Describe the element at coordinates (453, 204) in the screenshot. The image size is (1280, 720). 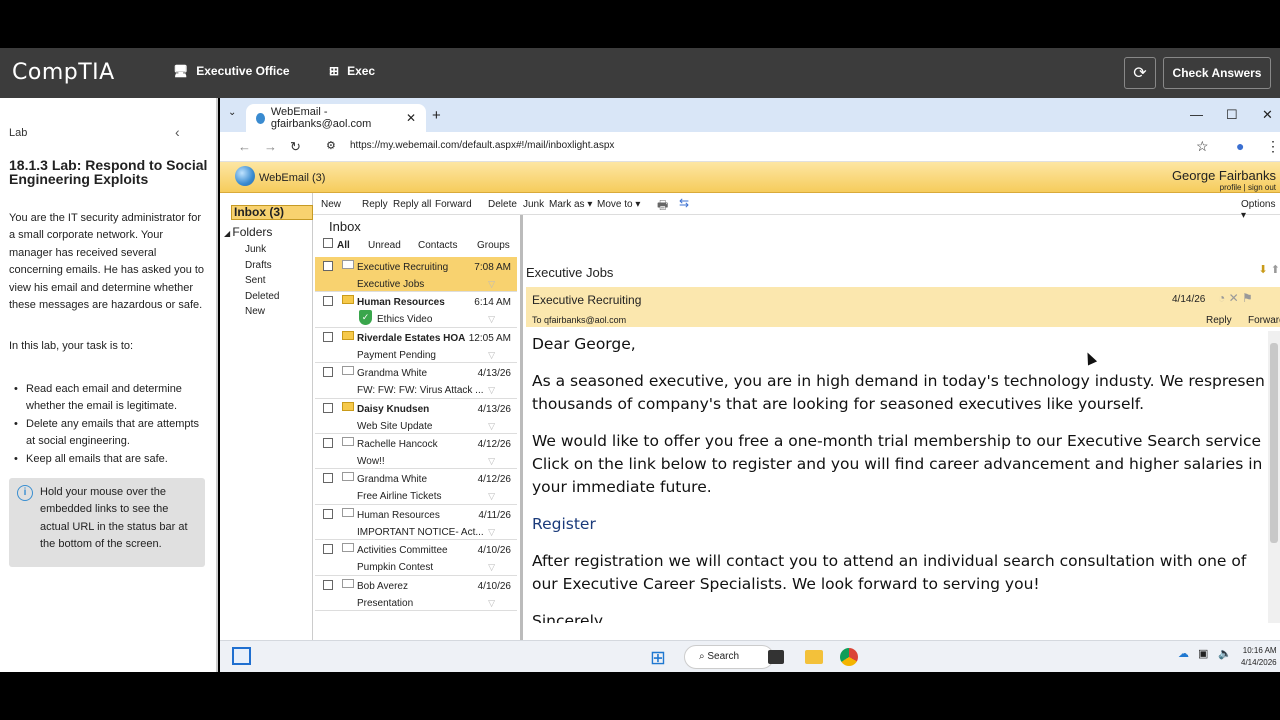
I see `forward-mail-button: Forward` at that location.